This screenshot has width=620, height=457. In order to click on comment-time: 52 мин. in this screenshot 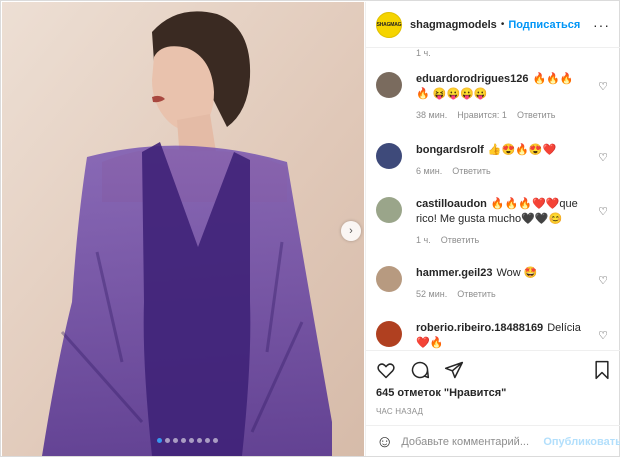, I will do `click(432, 294)`.